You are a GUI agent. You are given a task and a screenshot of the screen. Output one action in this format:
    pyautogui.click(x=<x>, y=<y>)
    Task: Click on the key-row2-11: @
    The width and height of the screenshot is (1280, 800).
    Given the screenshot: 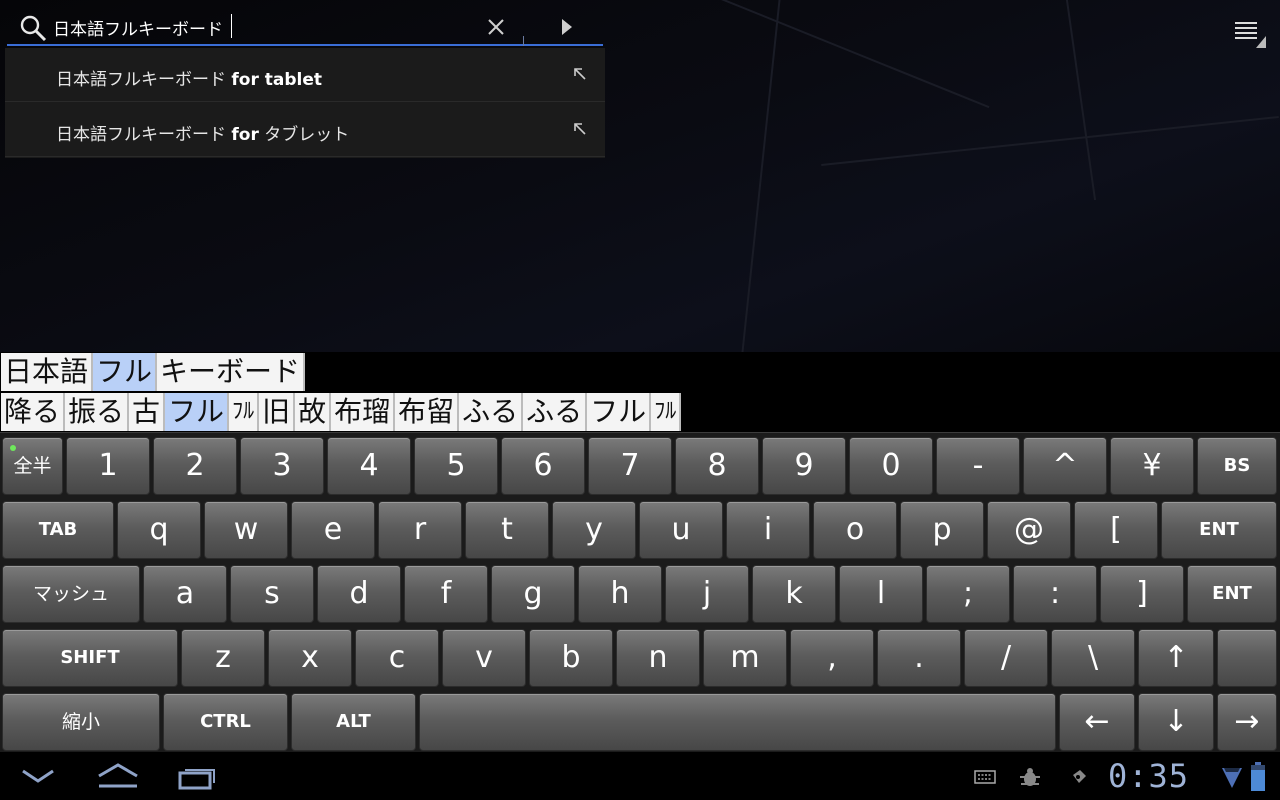 What is the action you would take?
    pyautogui.click(x=1029, y=530)
    